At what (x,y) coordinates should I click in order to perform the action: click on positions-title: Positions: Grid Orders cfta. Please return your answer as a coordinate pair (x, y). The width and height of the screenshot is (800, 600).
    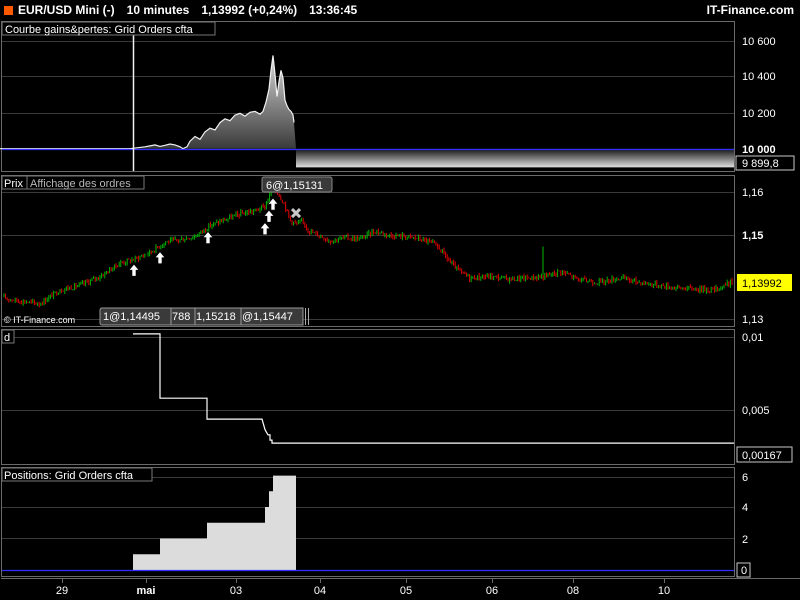
    Looking at the image, I should click on (69, 476).